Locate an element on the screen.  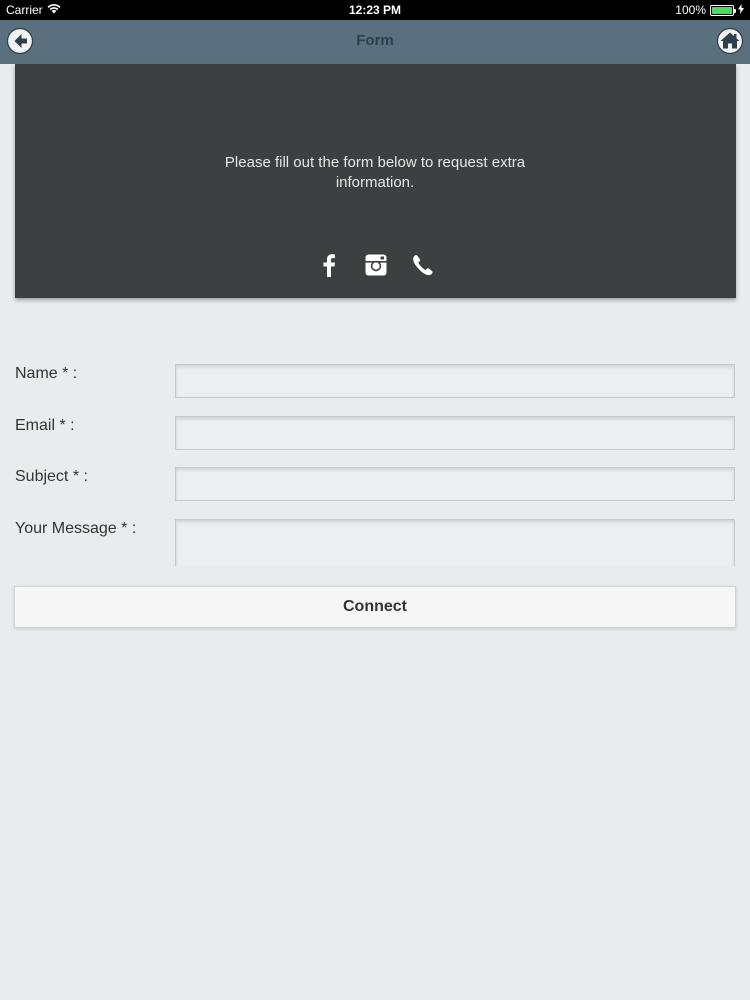
phone-icon is located at coordinates (422, 265).